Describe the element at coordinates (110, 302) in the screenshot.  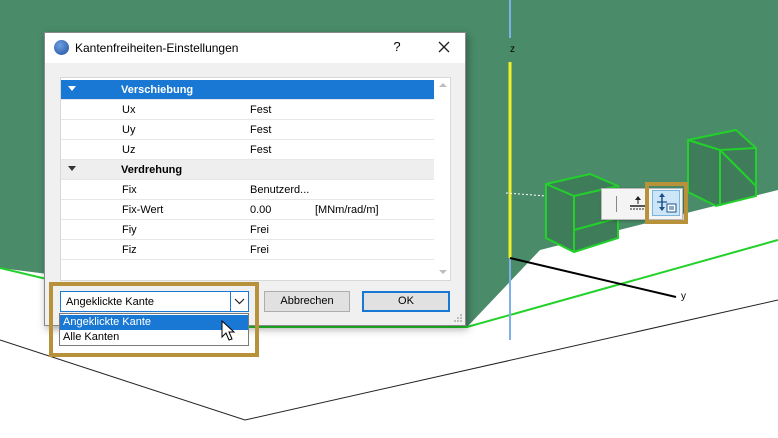
I see `scope-select-value: Angeklickte Kante` at that location.